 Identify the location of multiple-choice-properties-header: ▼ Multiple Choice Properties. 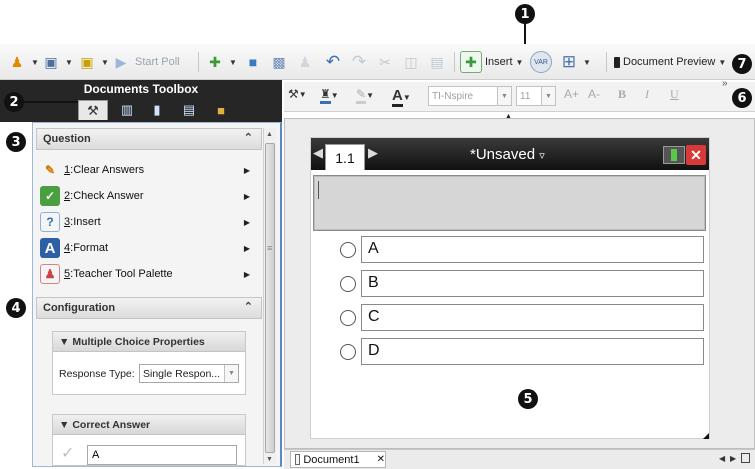
(149, 342).